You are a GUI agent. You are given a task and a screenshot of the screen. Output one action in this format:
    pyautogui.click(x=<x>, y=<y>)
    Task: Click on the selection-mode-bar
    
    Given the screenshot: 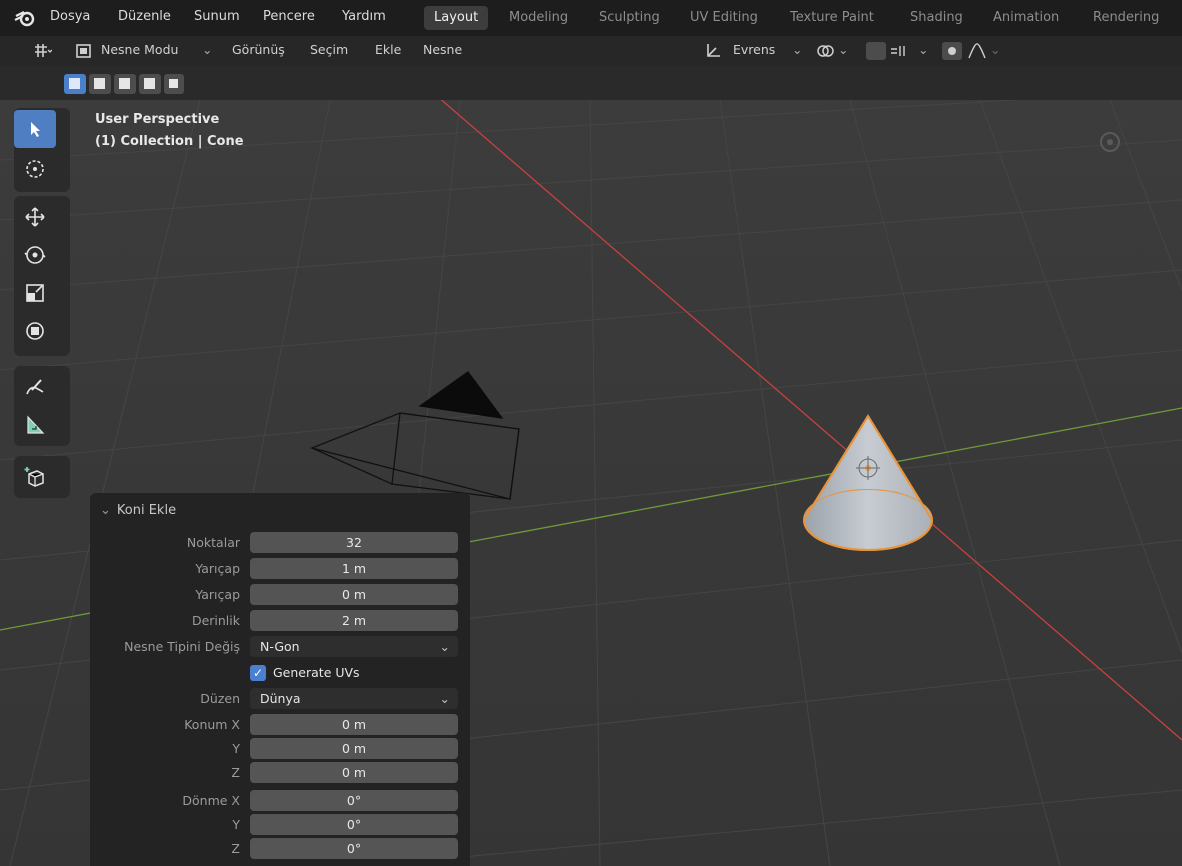 What is the action you would take?
    pyautogui.click(x=591, y=83)
    